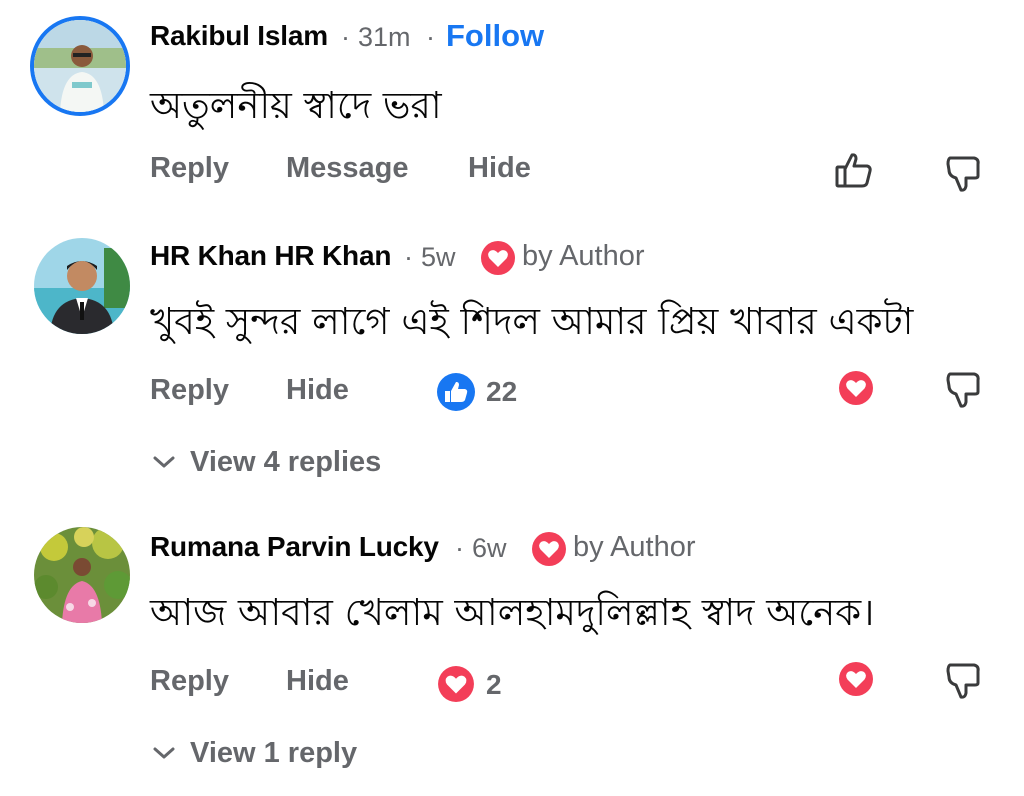 The height and width of the screenshot is (796, 1024). I want to click on follow-button: Follow, so click(495, 36).